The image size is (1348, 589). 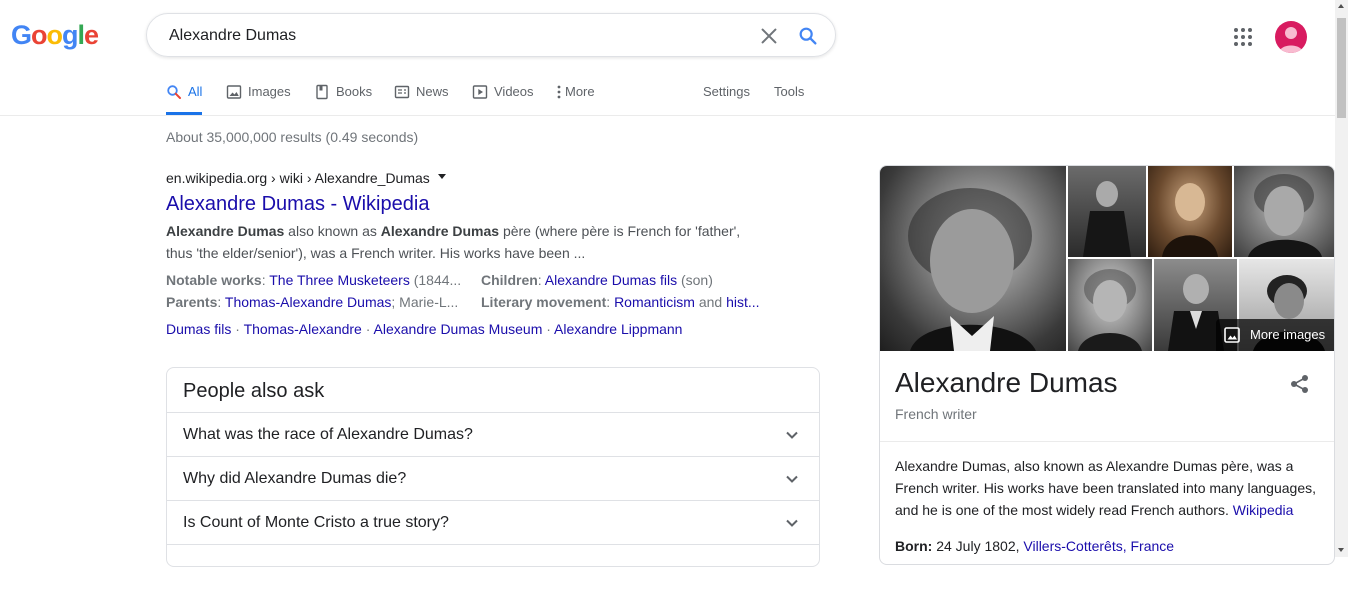 I want to click on tab-label: More, so click(x=580, y=91).